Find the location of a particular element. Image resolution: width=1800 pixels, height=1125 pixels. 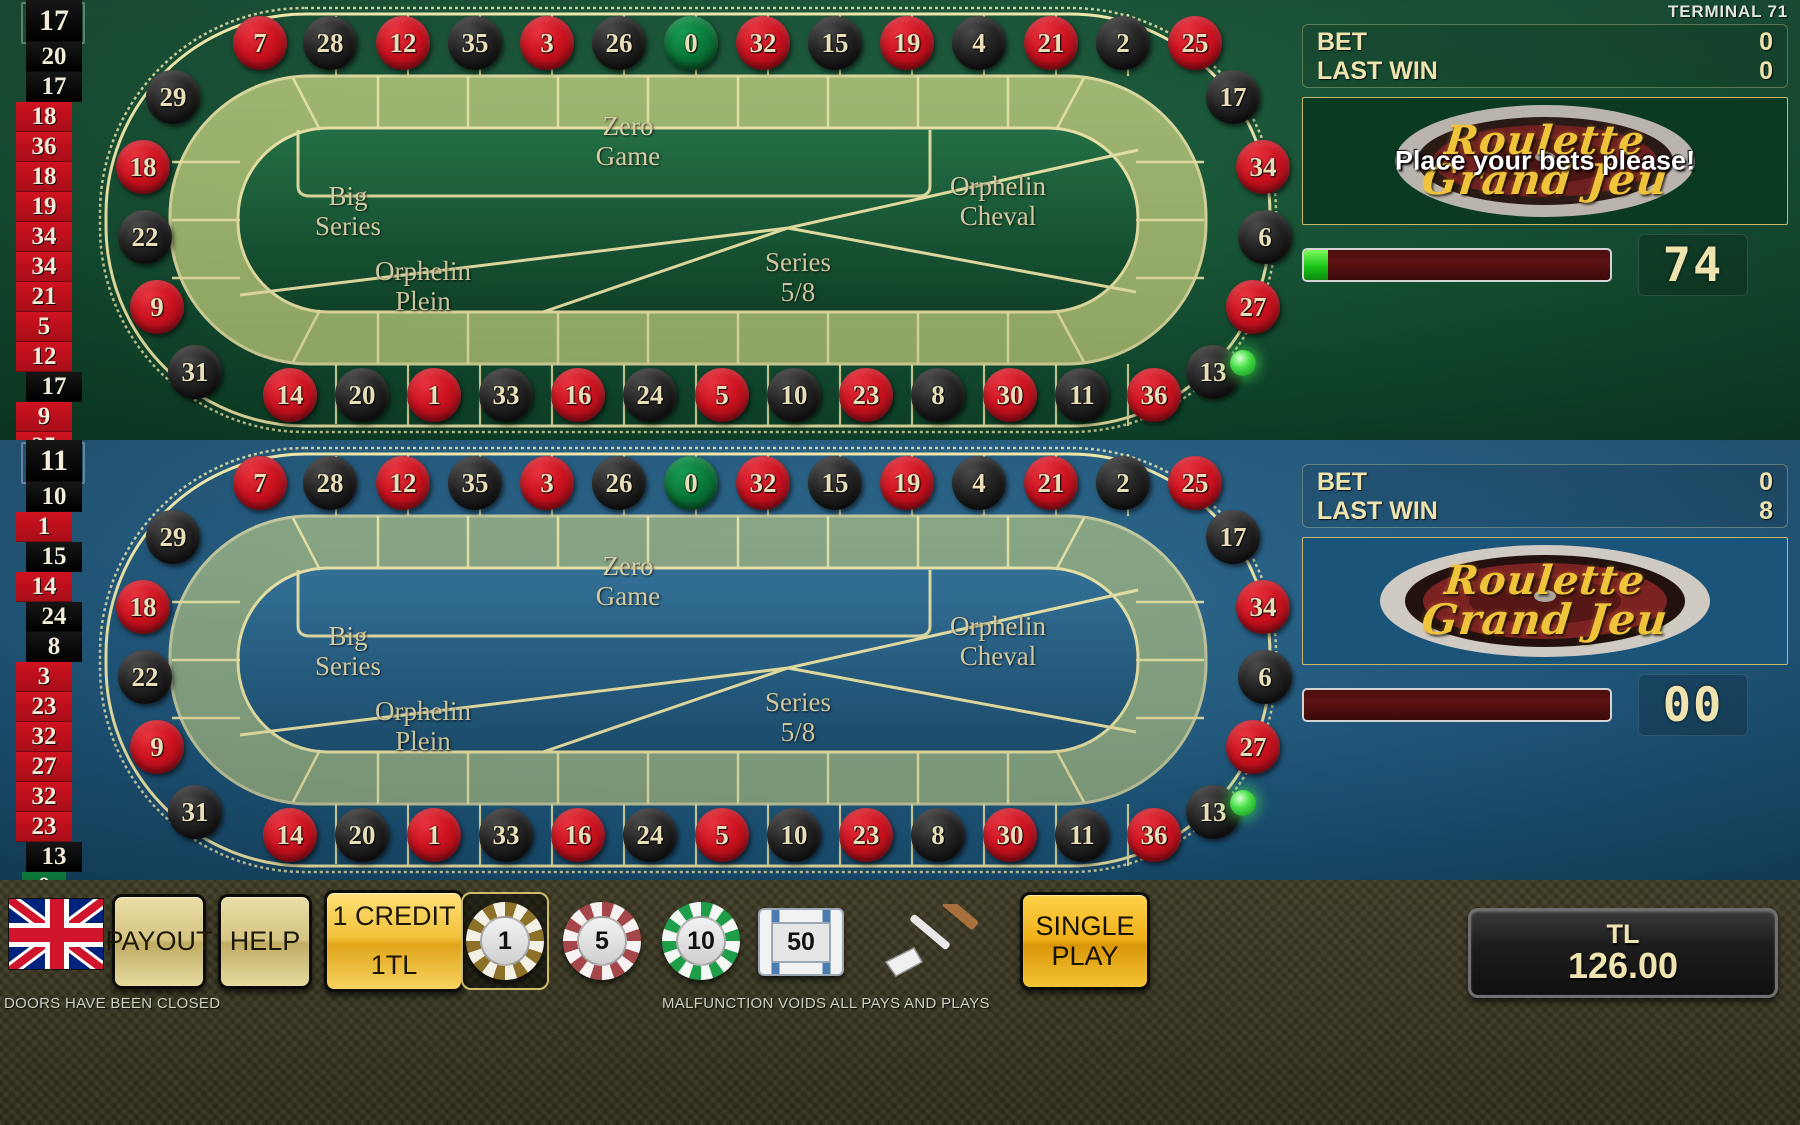

sector-series-58: Series 5/8 is located at coordinates (798, 277).